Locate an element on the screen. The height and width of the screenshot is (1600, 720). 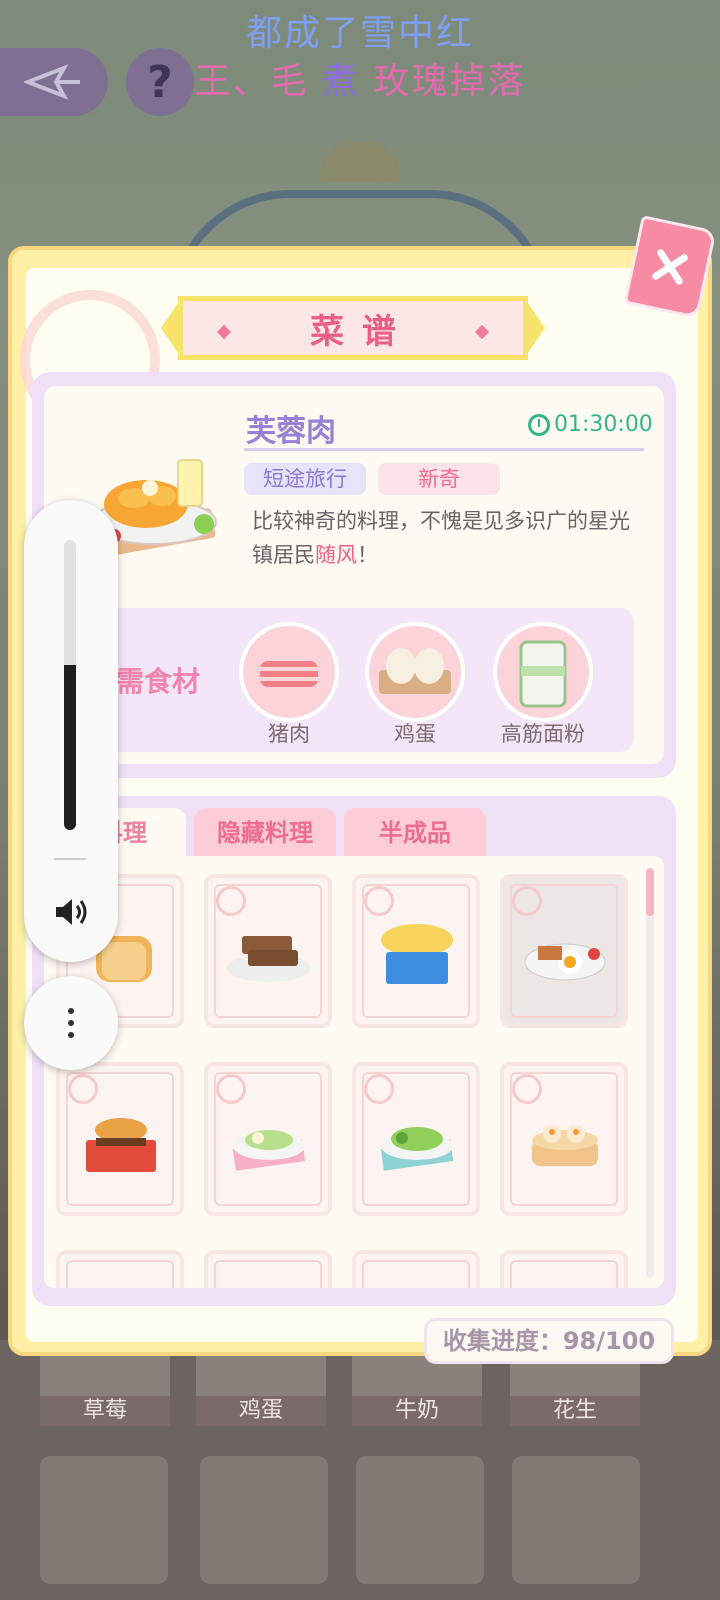
description-highlight: 随风 is located at coordinates (336, 555).